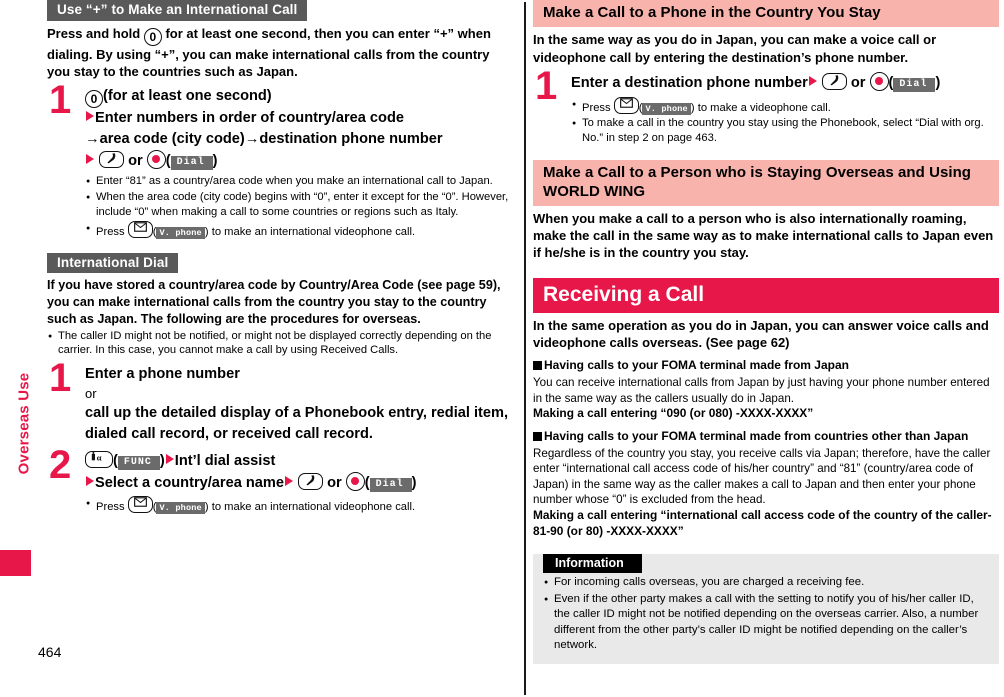  What do you see at coordinates (91, 394) in the screenshot?
I see `step-line-2: or` at bounding box center [91, 394].